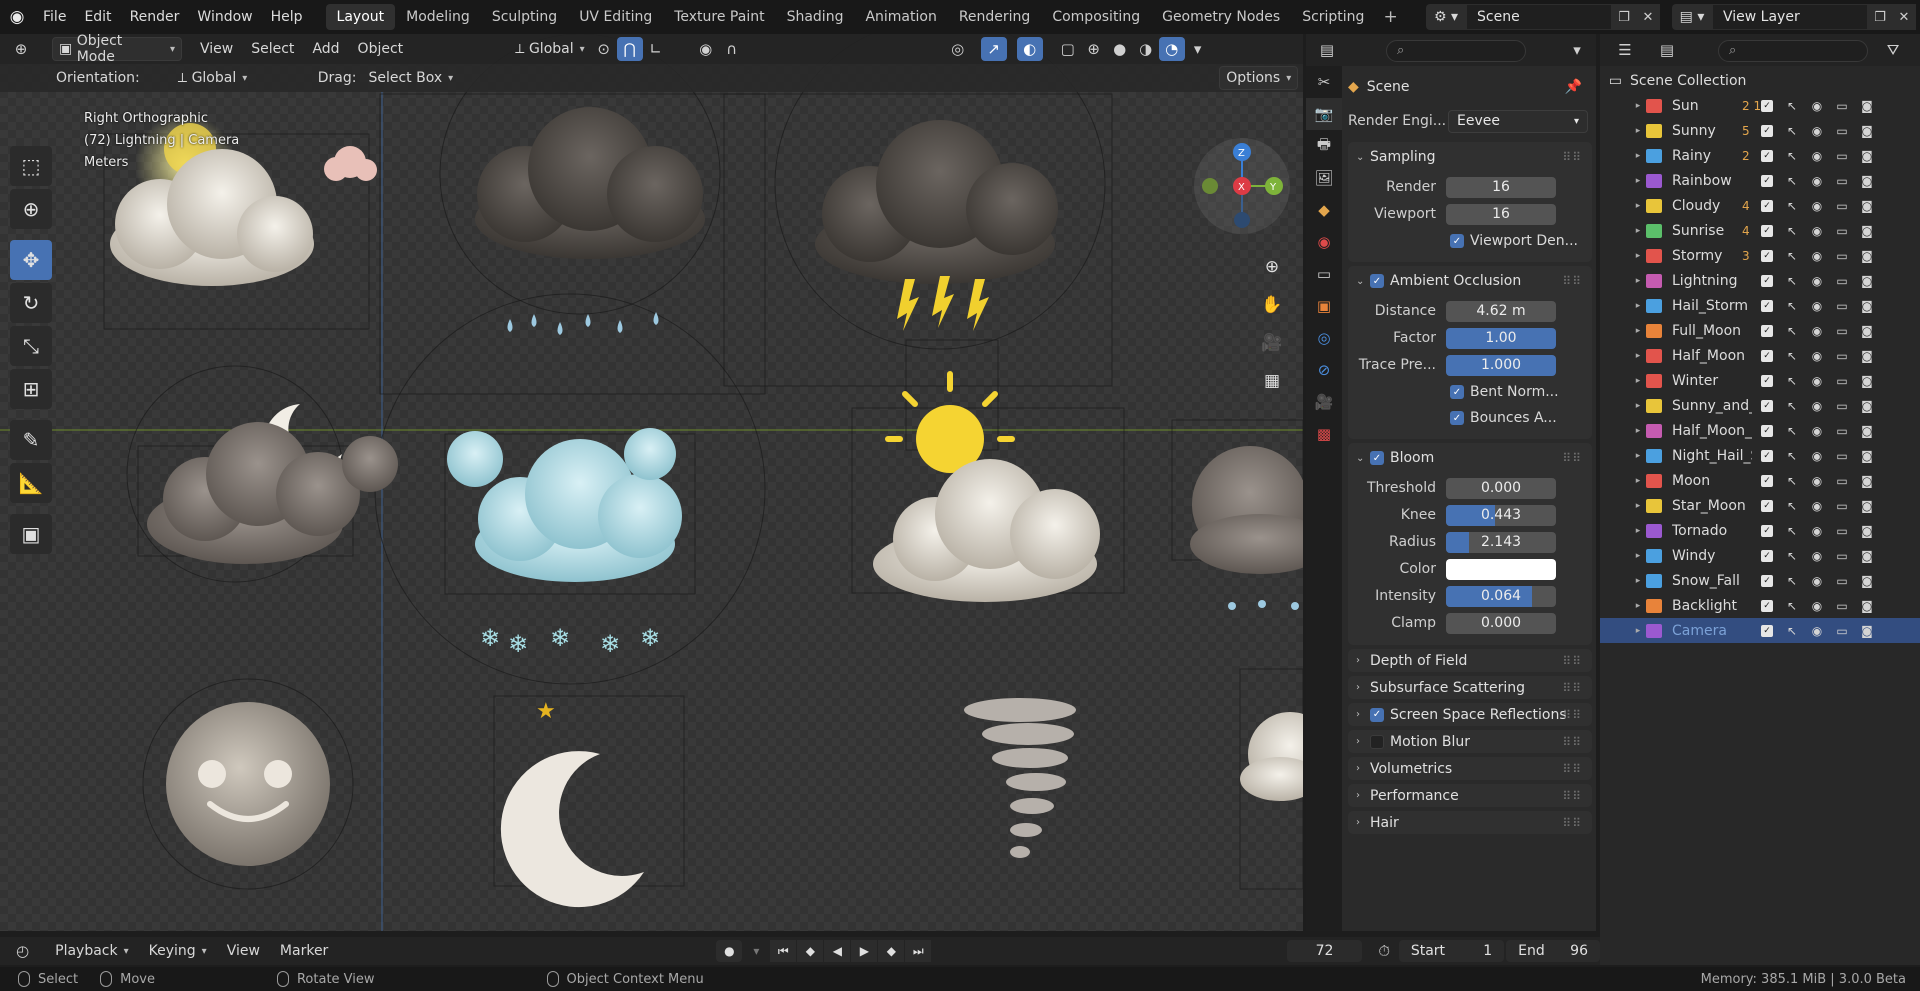 Image resolution: width=1920 pixels, height=991 pixels. Describe the element at coordinates (1272, 267) in the screenshot. I see `zoom-icon: ⊕` at that location.